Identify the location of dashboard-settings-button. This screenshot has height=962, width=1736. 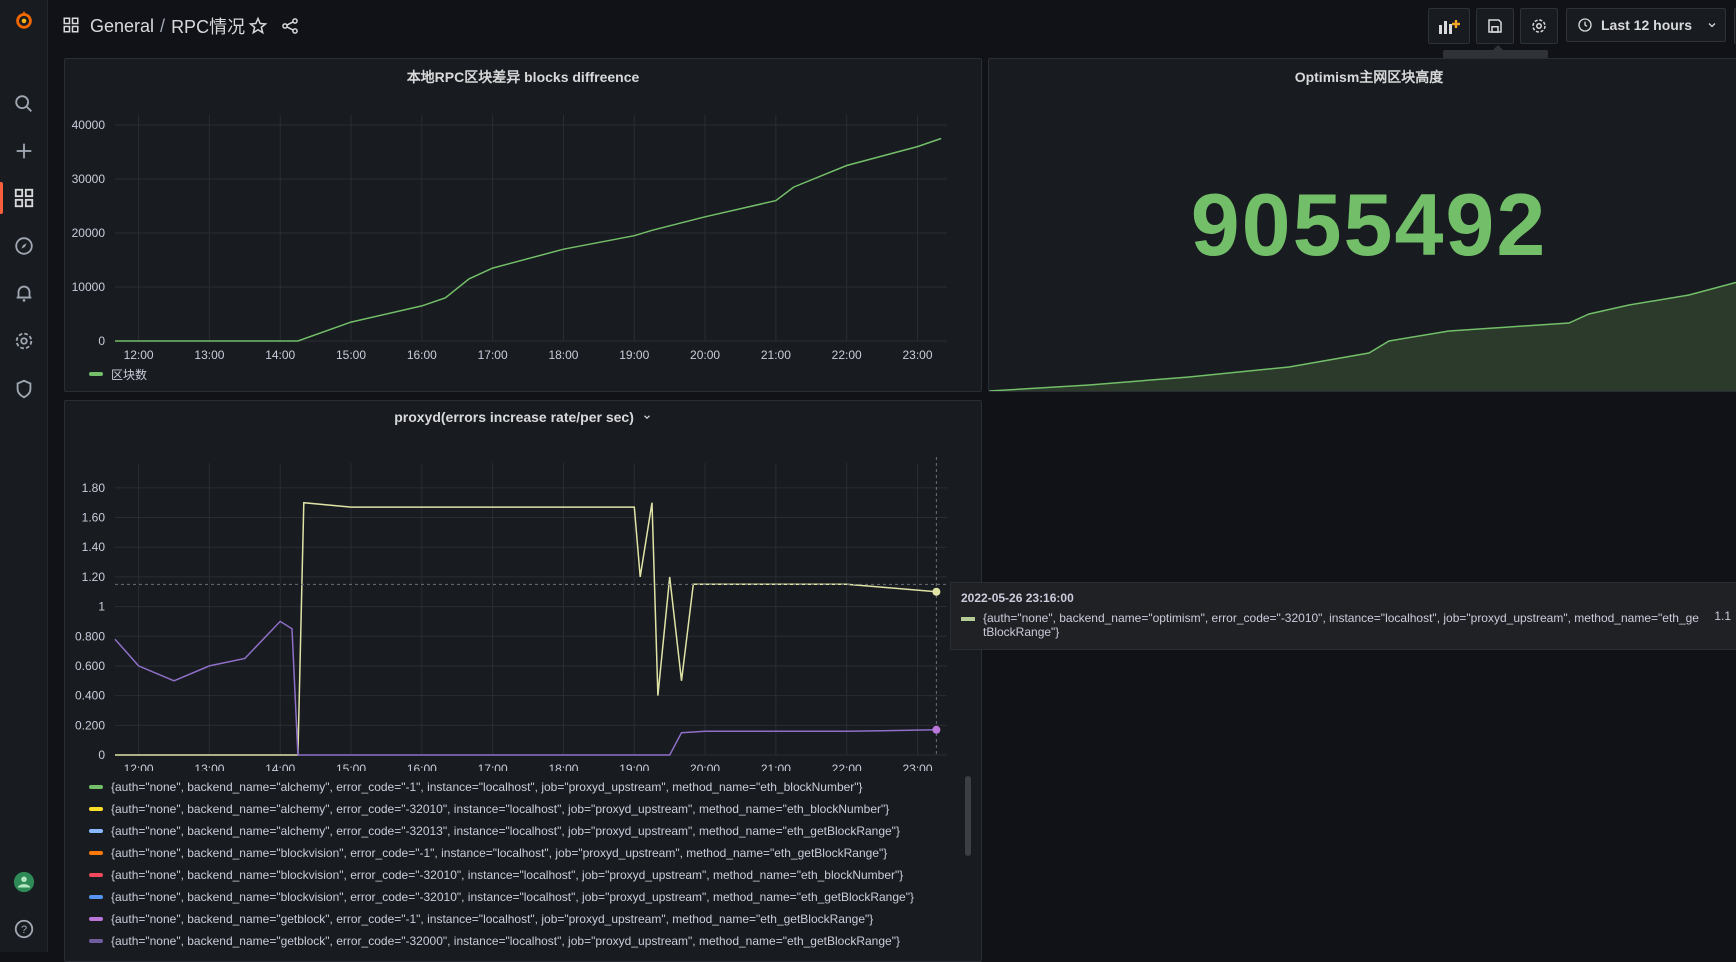
(1539, 26).